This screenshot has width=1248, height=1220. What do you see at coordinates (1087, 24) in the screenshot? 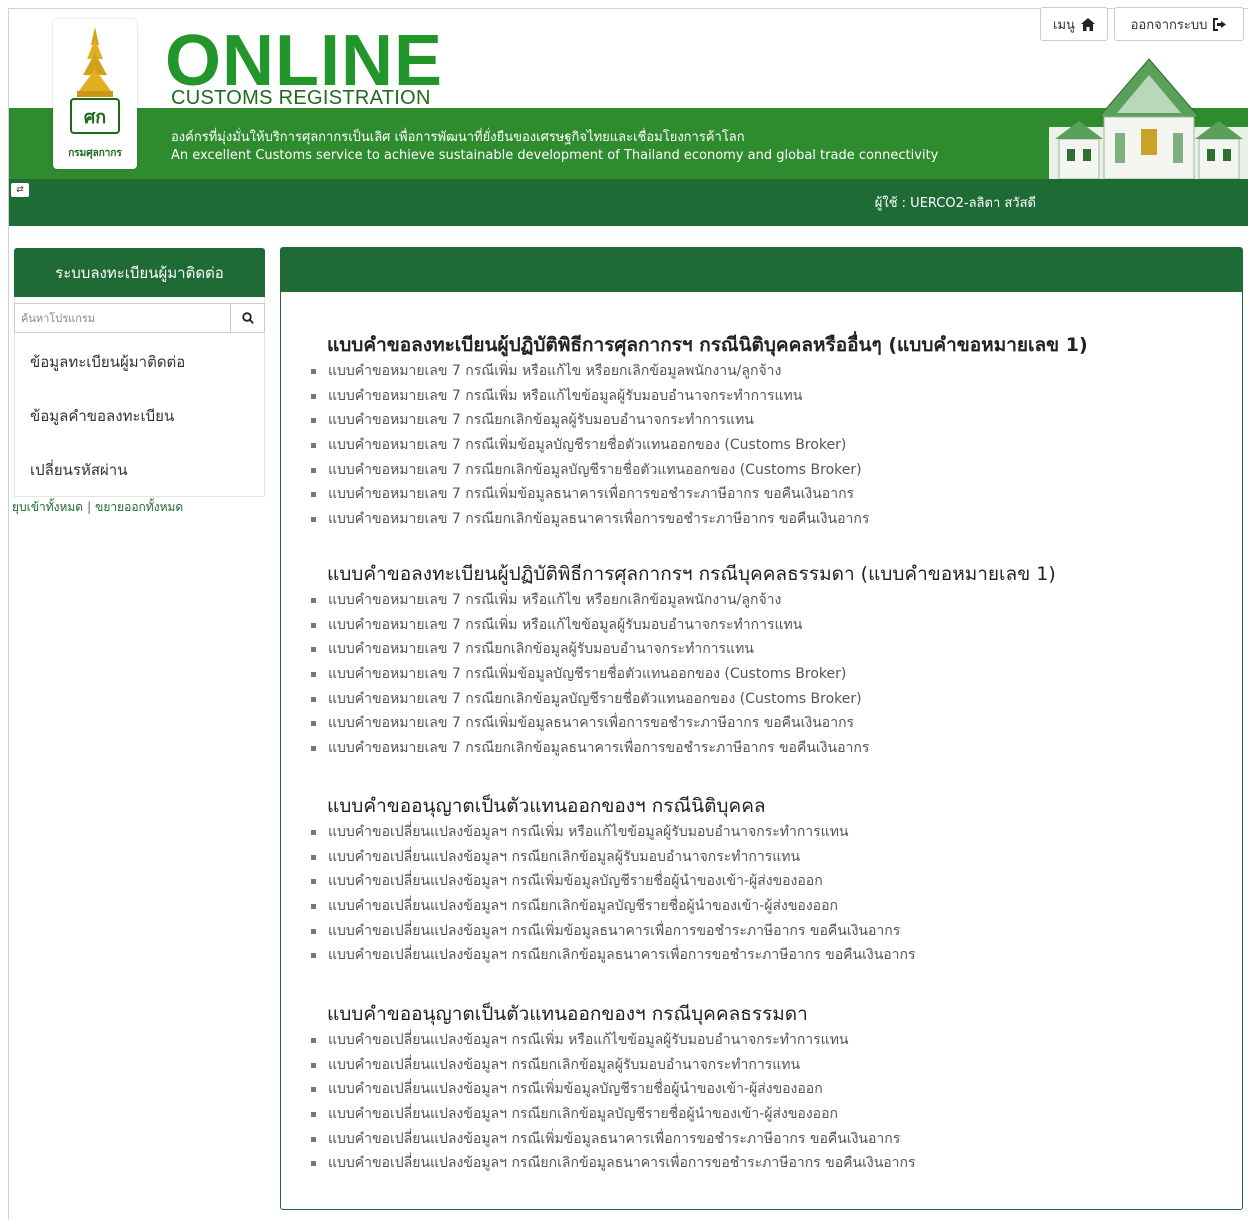
I see `home-icon` at bounding box center [1087, 24].